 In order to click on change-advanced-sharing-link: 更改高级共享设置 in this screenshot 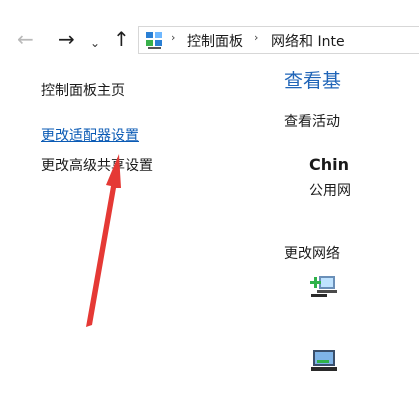, I will do `click(97, 166)`.